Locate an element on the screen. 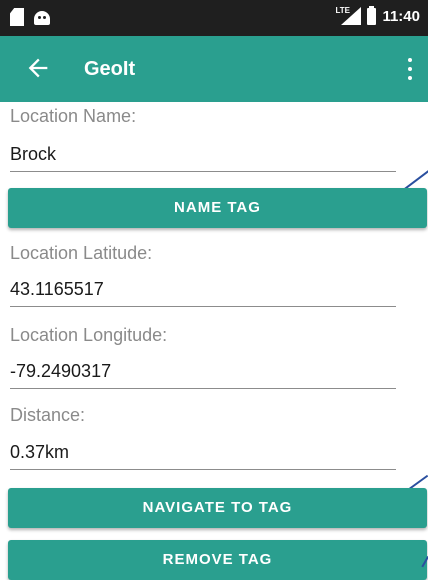  location-name-field: Brock is located at coordinates (203, 156).